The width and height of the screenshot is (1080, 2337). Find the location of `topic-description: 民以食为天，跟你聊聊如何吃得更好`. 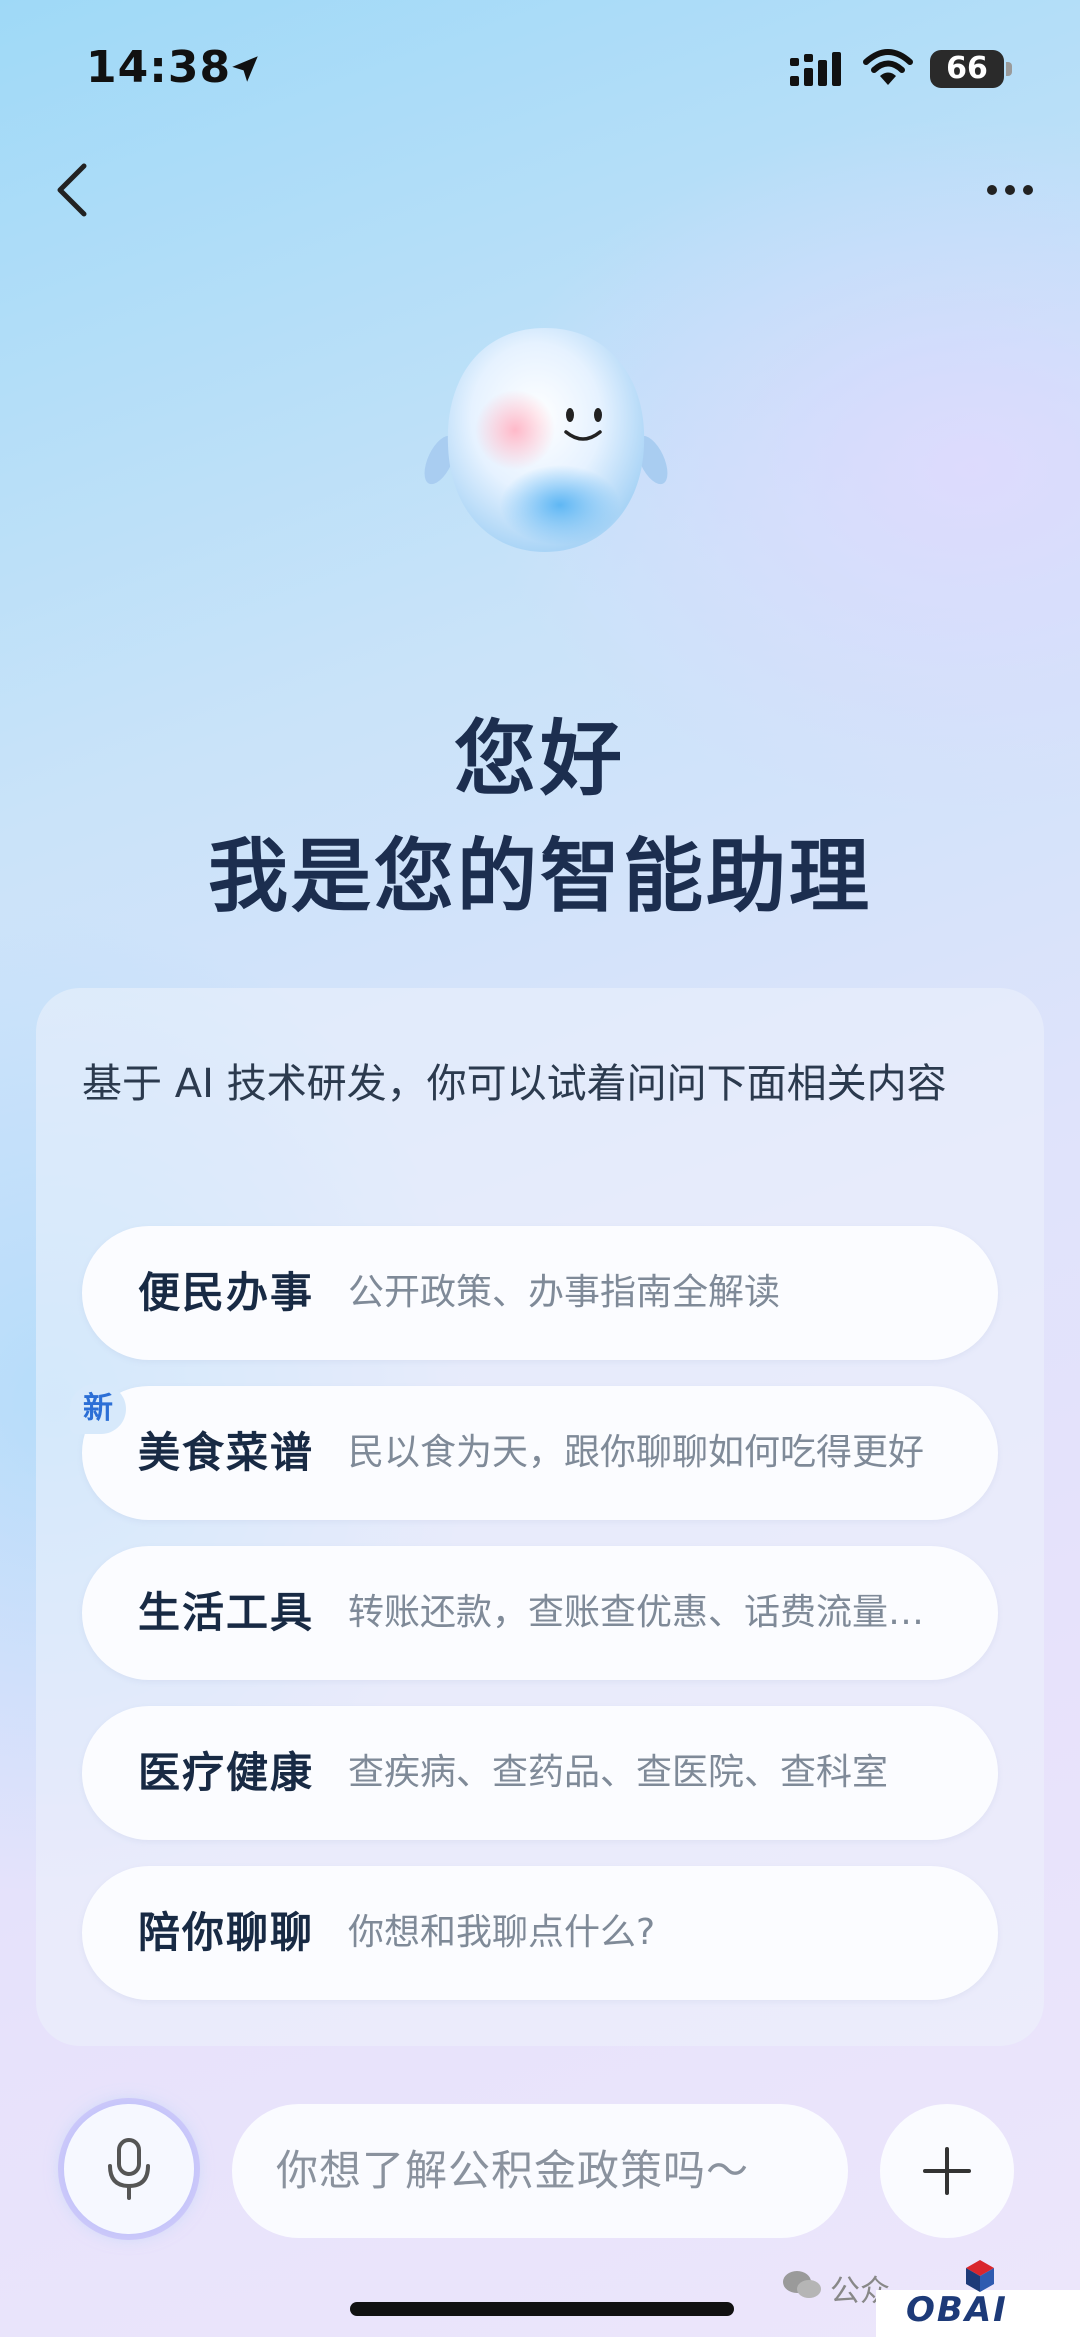

topic-description: 民以食为天，跟你聊聊如何吃得更好 is located at coordinates (636, 1452).